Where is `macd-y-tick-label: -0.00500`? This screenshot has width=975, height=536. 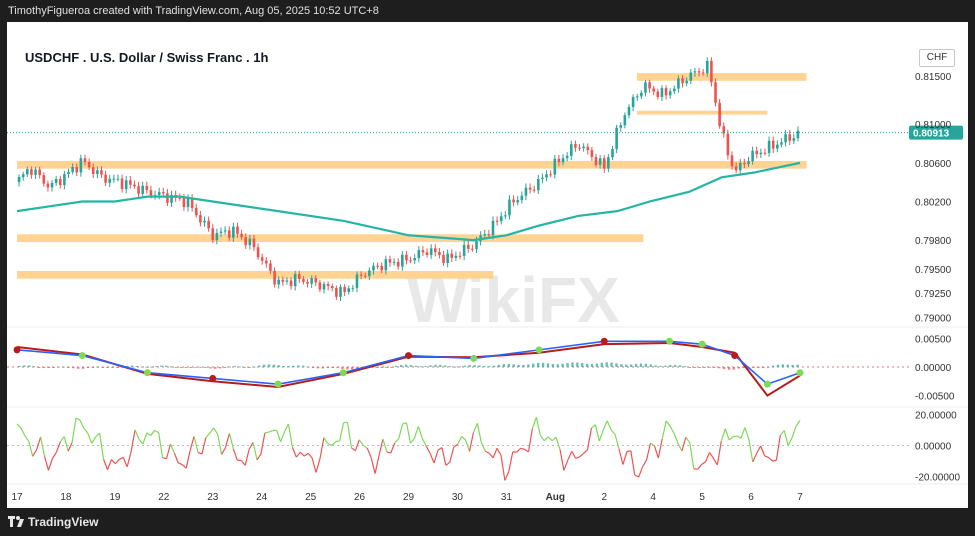
macd-y-tick-label: -0.00500 is located at coordinates (935, 397).